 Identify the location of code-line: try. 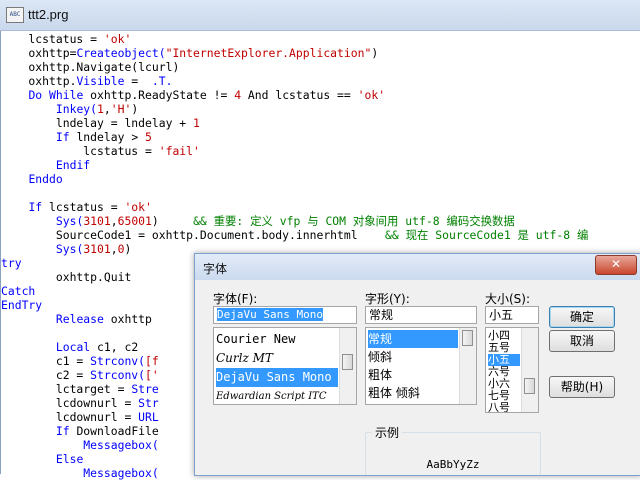
(11, 263).